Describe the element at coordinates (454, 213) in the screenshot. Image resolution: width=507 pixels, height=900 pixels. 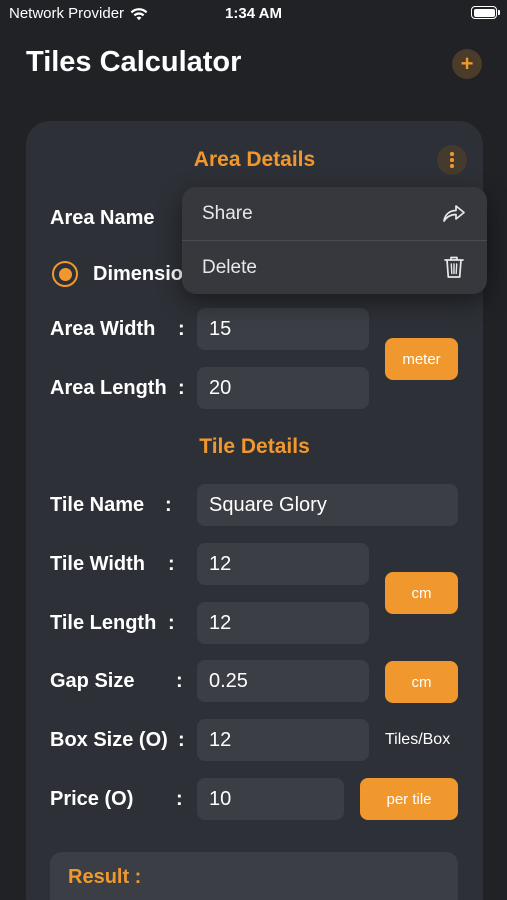
I see `share-icon` at that location.